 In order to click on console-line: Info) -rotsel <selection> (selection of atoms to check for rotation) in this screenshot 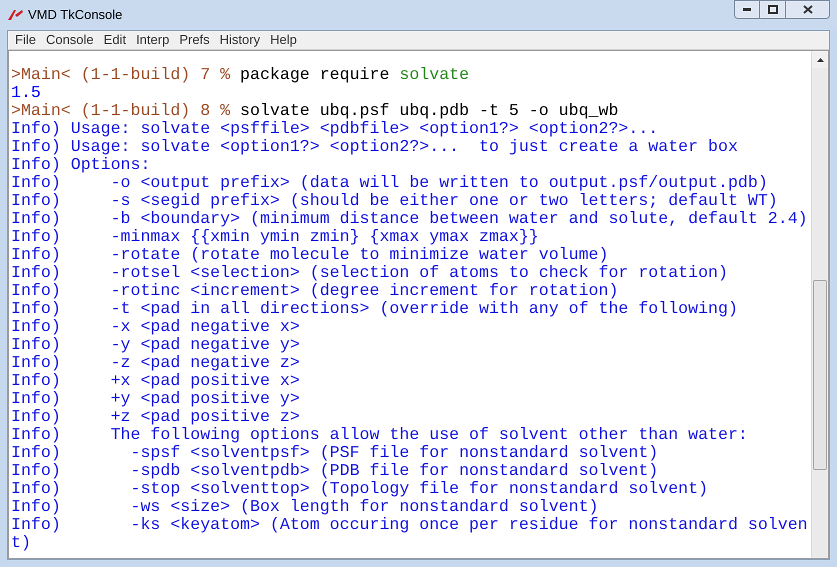, I will do `click(369, 273)`.